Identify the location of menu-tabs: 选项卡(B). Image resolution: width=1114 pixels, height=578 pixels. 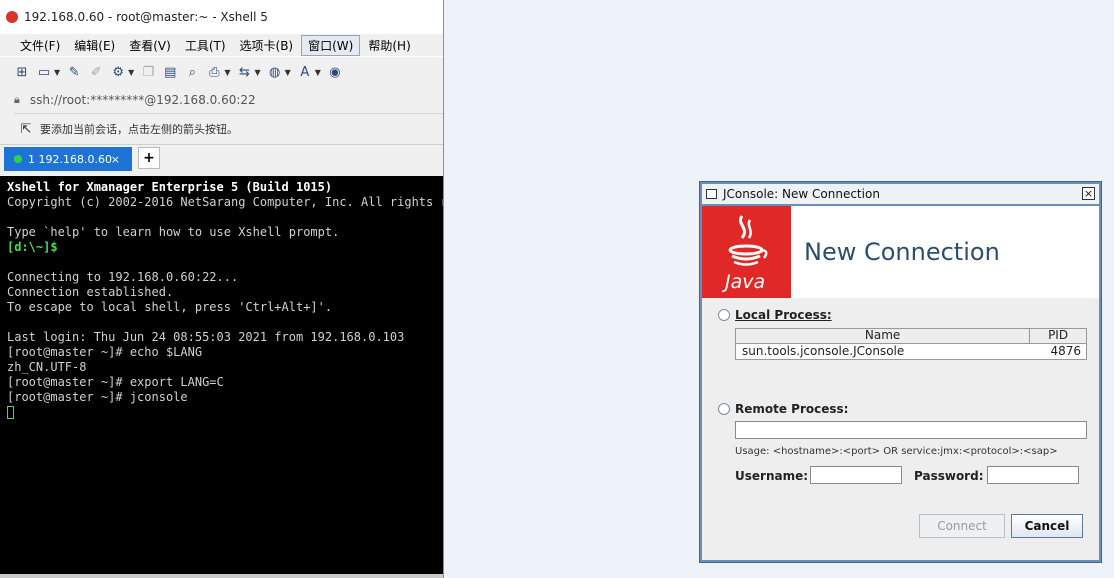
(267, 45).